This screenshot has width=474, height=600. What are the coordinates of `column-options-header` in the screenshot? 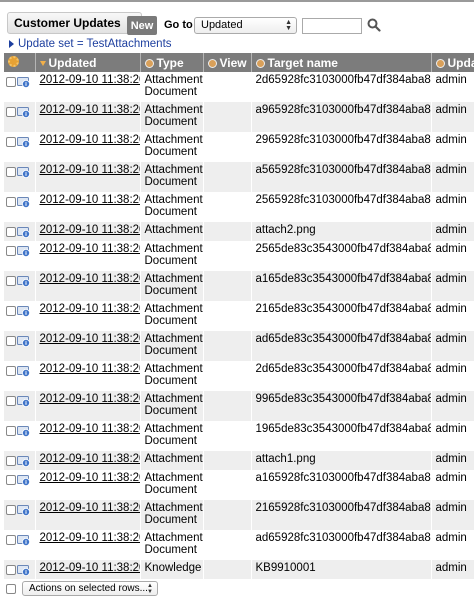 It's located at (20, 62).